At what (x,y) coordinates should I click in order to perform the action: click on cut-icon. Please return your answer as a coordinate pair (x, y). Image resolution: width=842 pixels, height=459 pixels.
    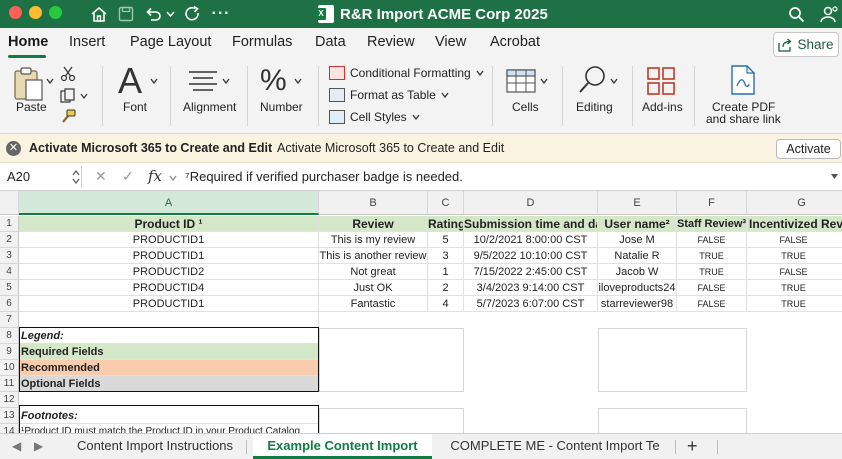
    Looking at the image, I should click on (68, 74).